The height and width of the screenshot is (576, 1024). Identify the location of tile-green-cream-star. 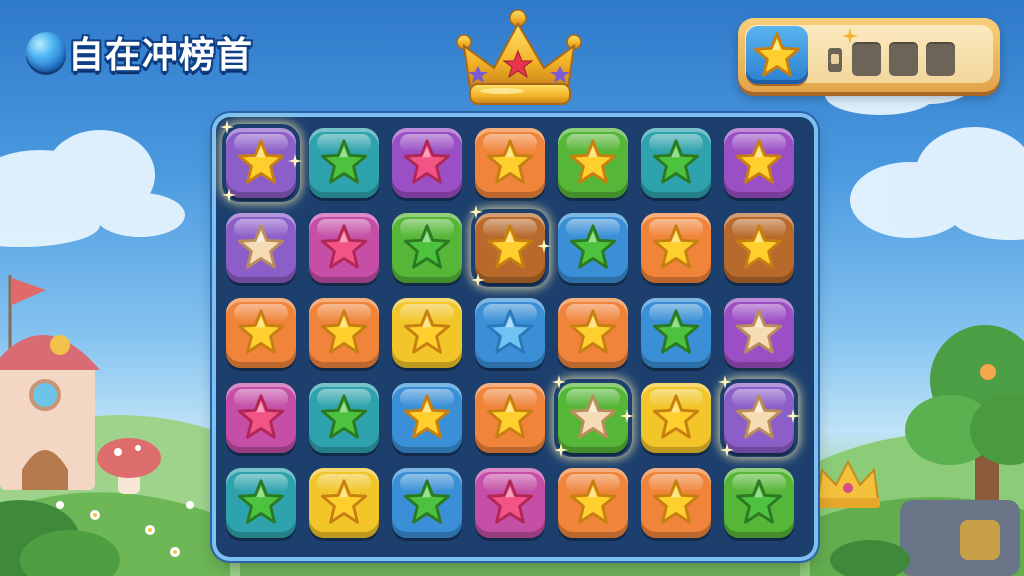
(593, 416).